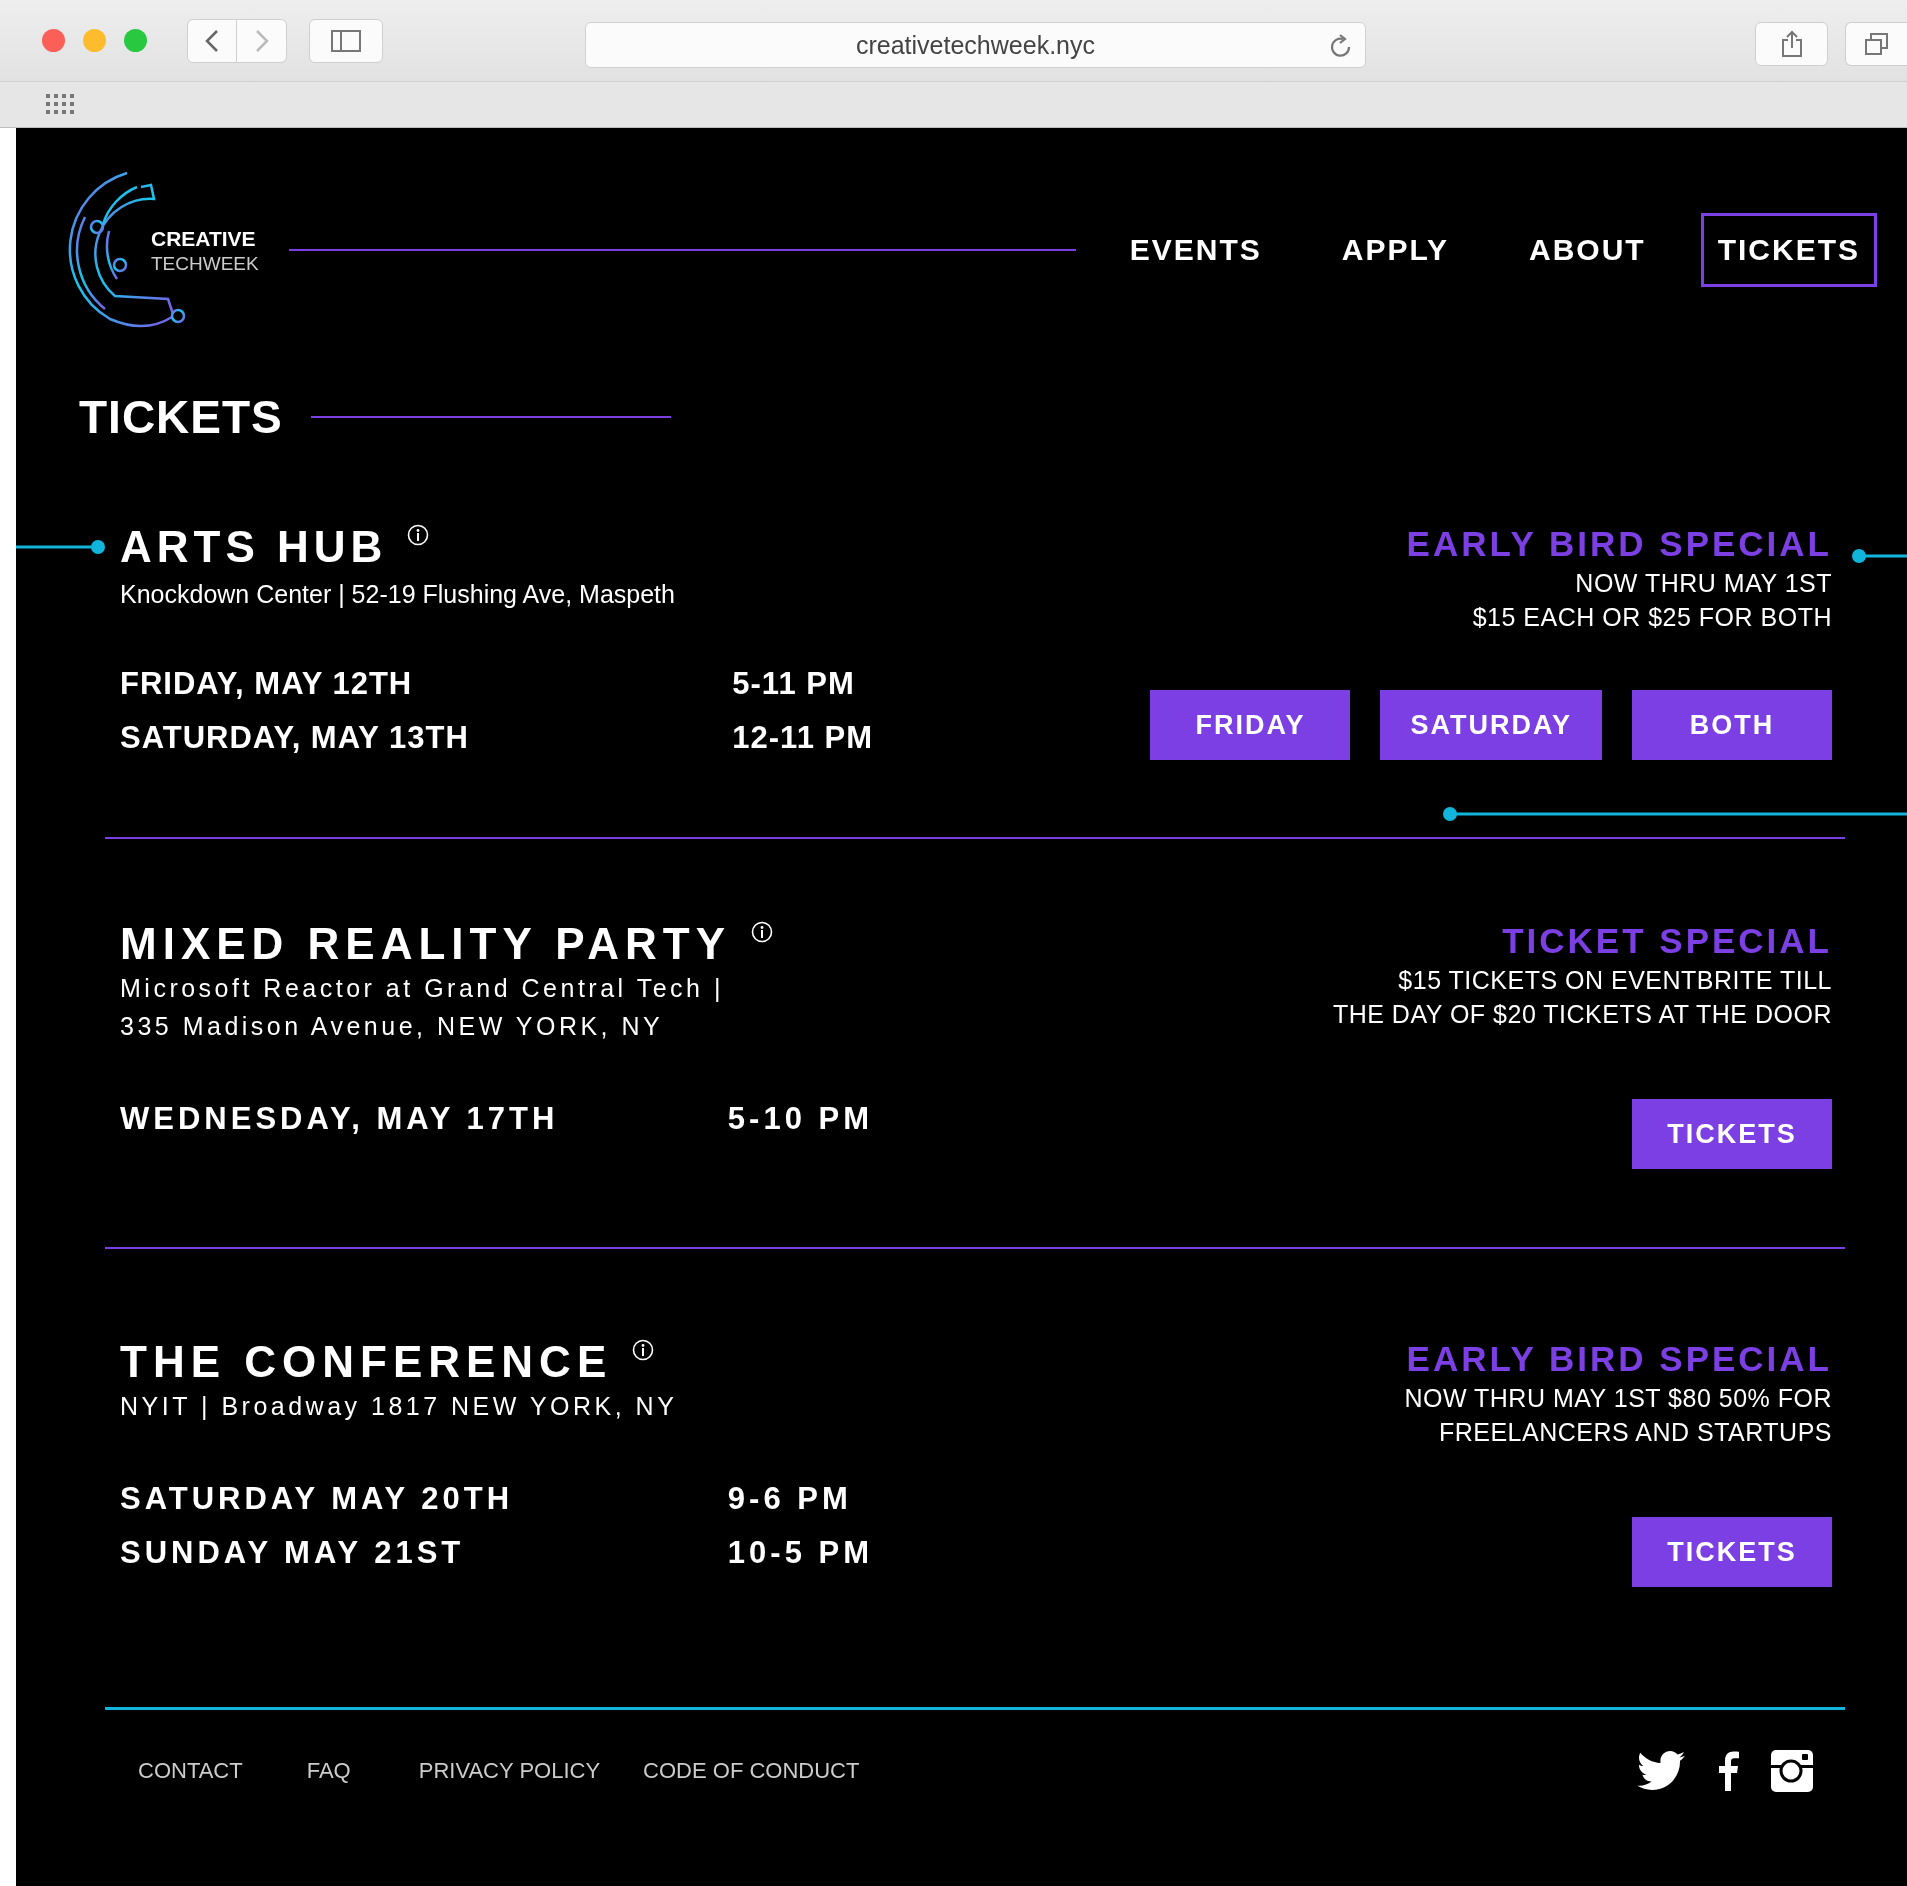 This screenshot has width=1907, height=1886. I want to click on offer-text: $15 EACH OR $25 FOR BOTH, so click(1652, 617).